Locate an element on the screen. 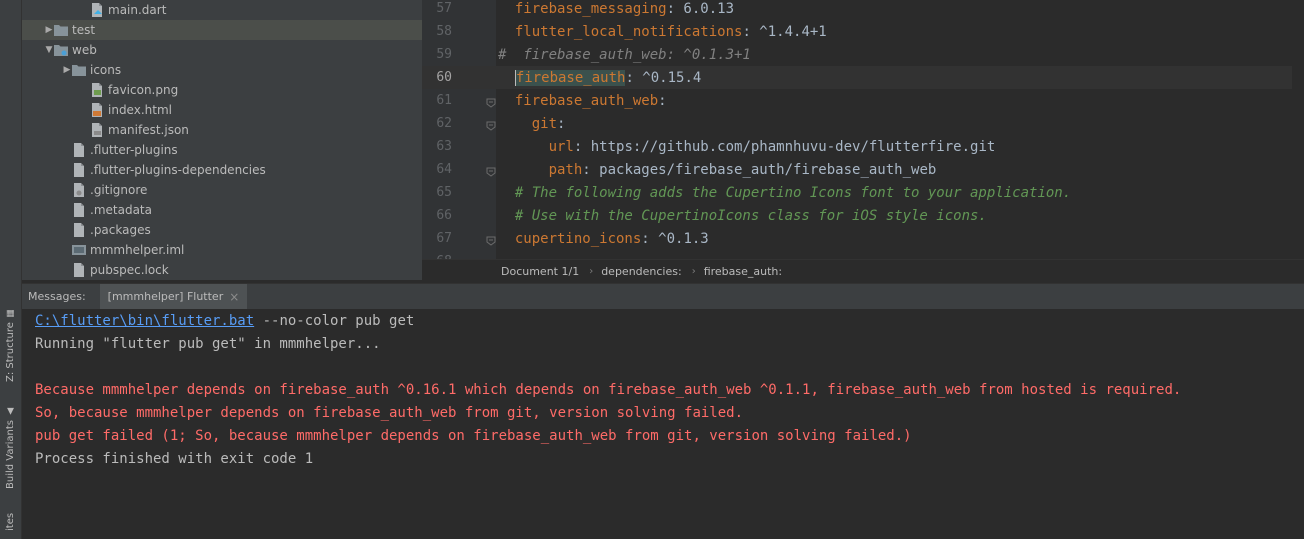 The image size is (1304, 539). build-variants-tab-label: Build Variants is located at coordinates (10, 454).